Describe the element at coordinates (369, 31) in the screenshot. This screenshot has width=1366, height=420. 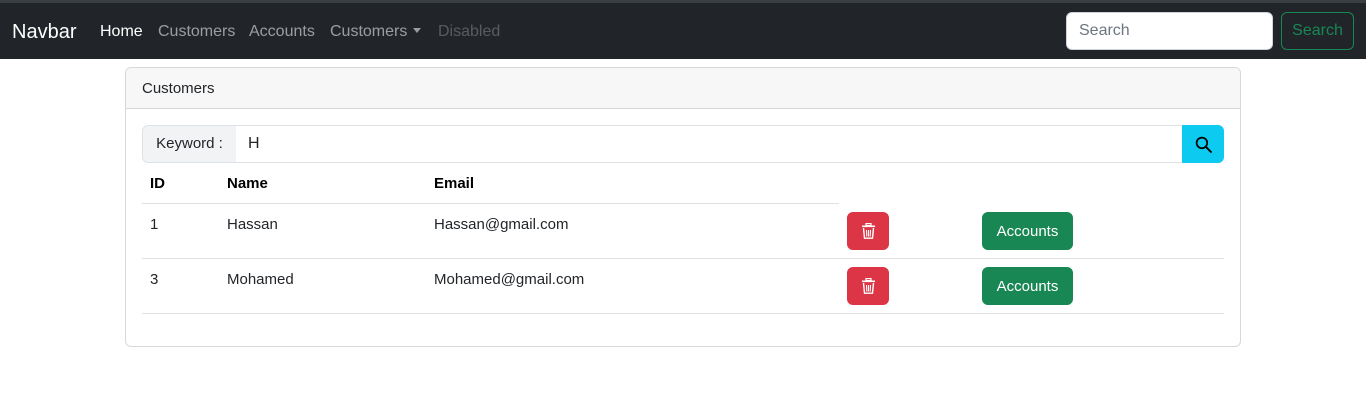
I see `nav-dropdown-label: Customers` at that location.